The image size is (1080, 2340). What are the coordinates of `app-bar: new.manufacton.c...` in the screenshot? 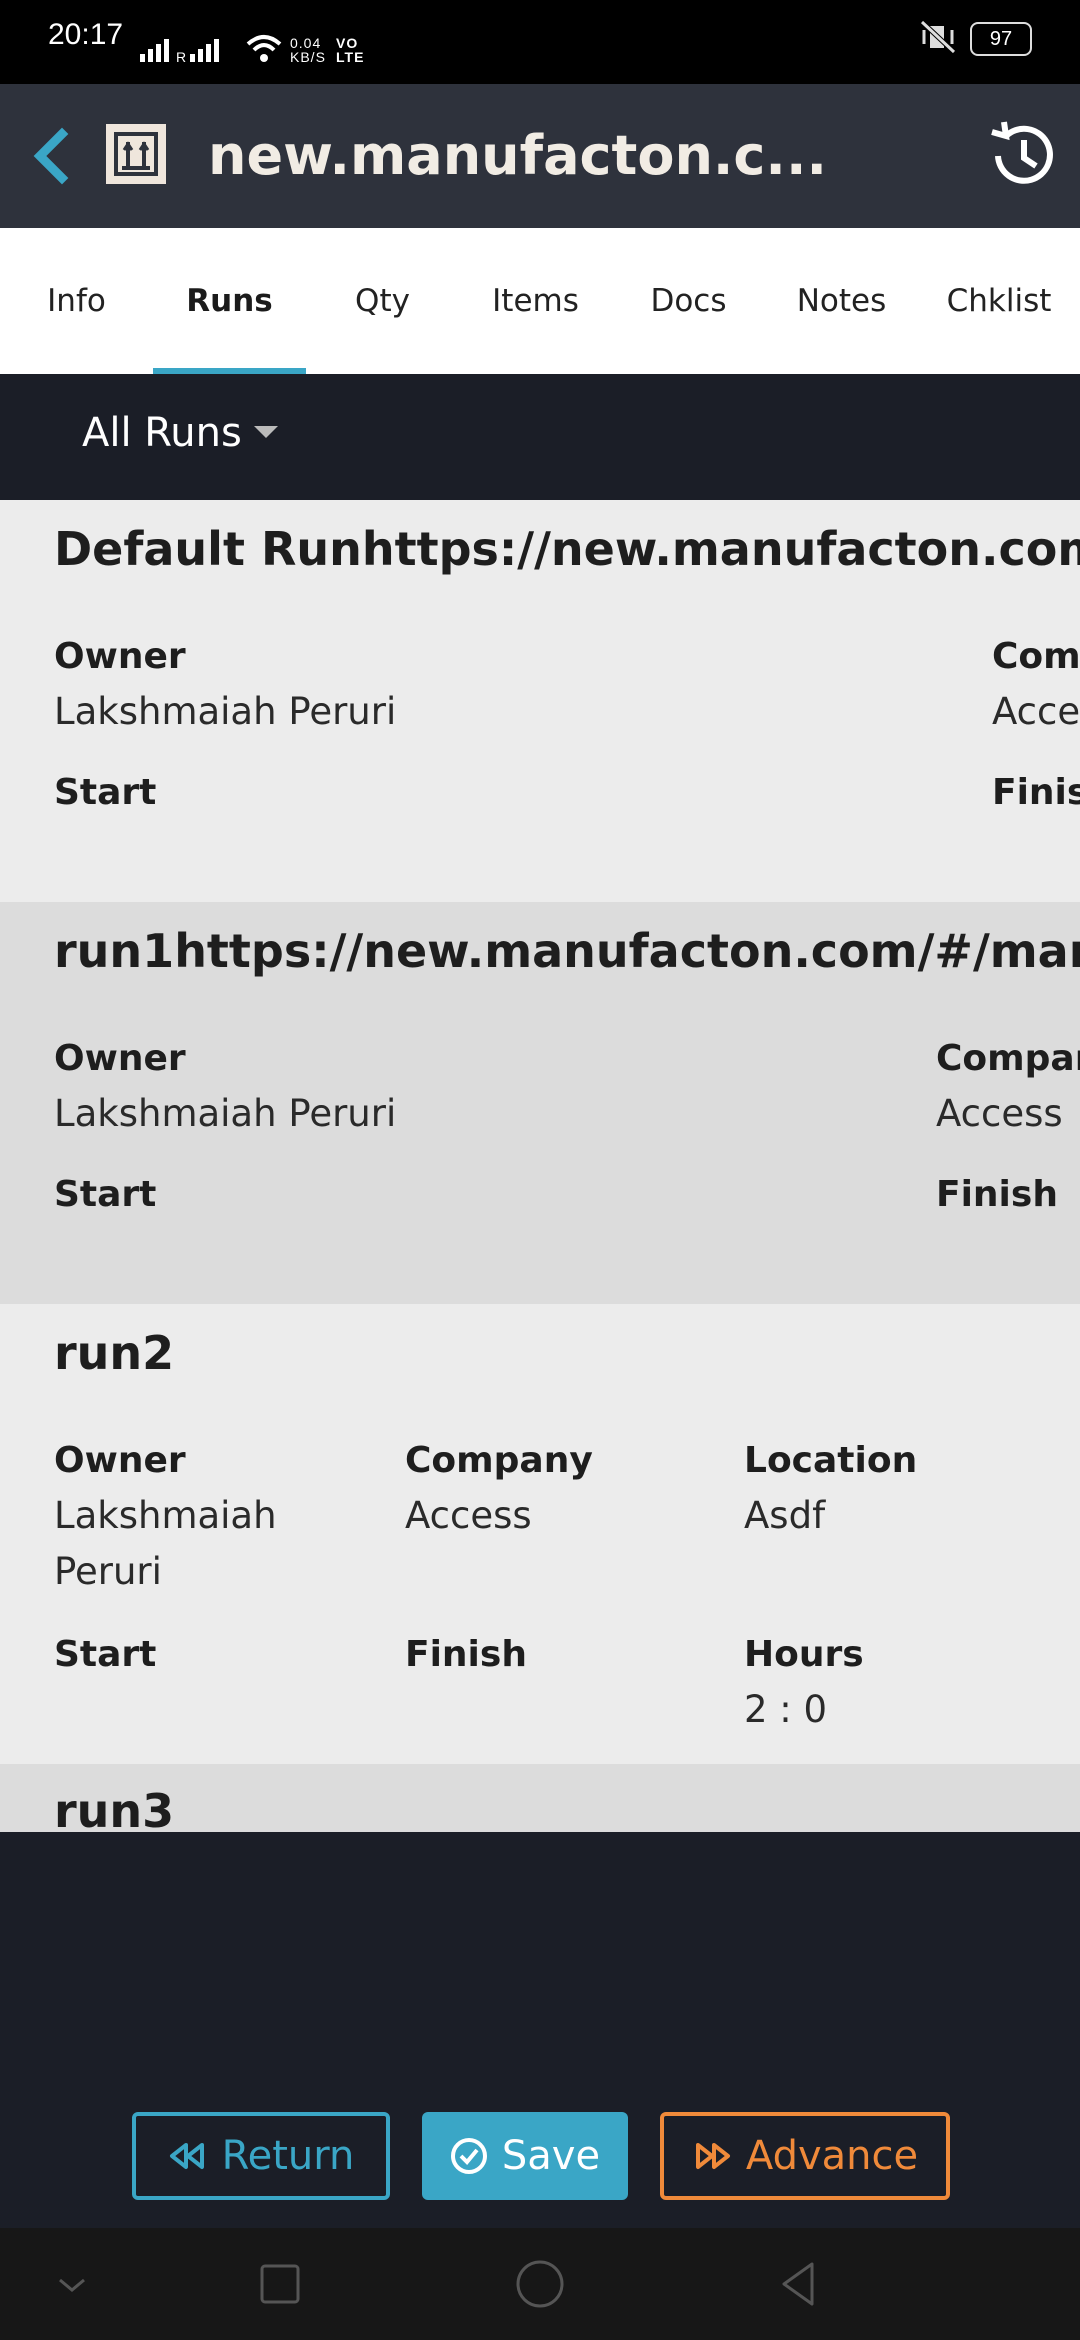 It's located at (540, 156).